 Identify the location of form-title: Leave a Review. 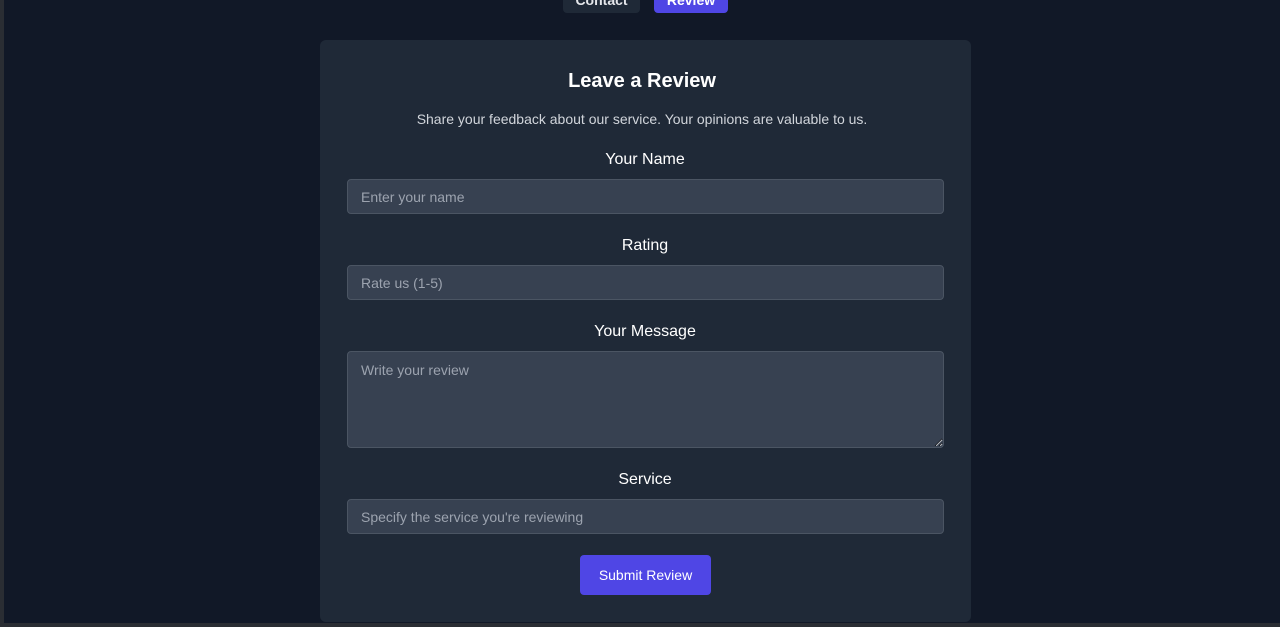
(642, 81).